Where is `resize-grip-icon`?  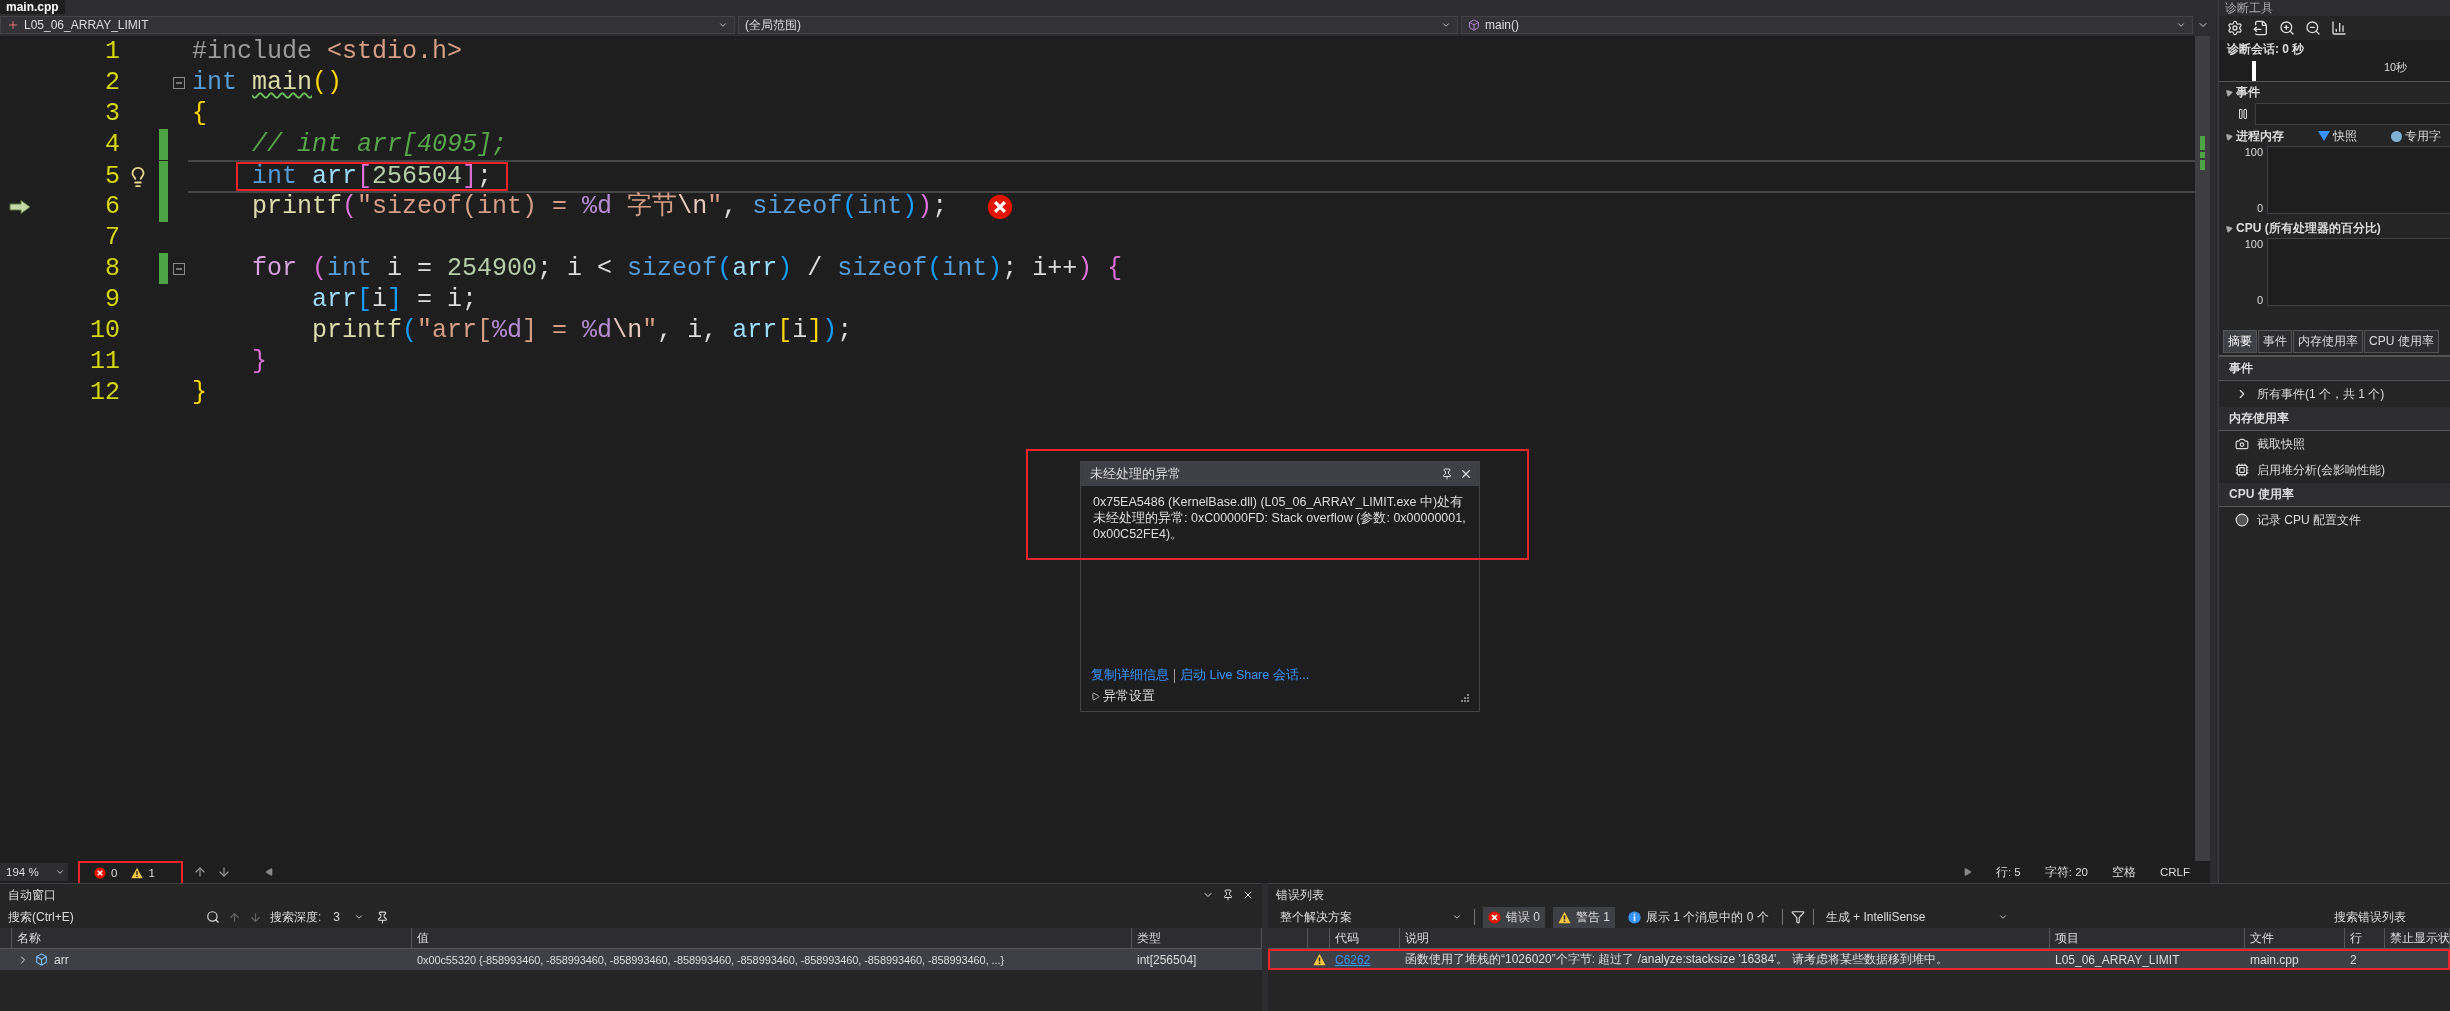
resize-grip-icon is located at coordinates (1464, 696).